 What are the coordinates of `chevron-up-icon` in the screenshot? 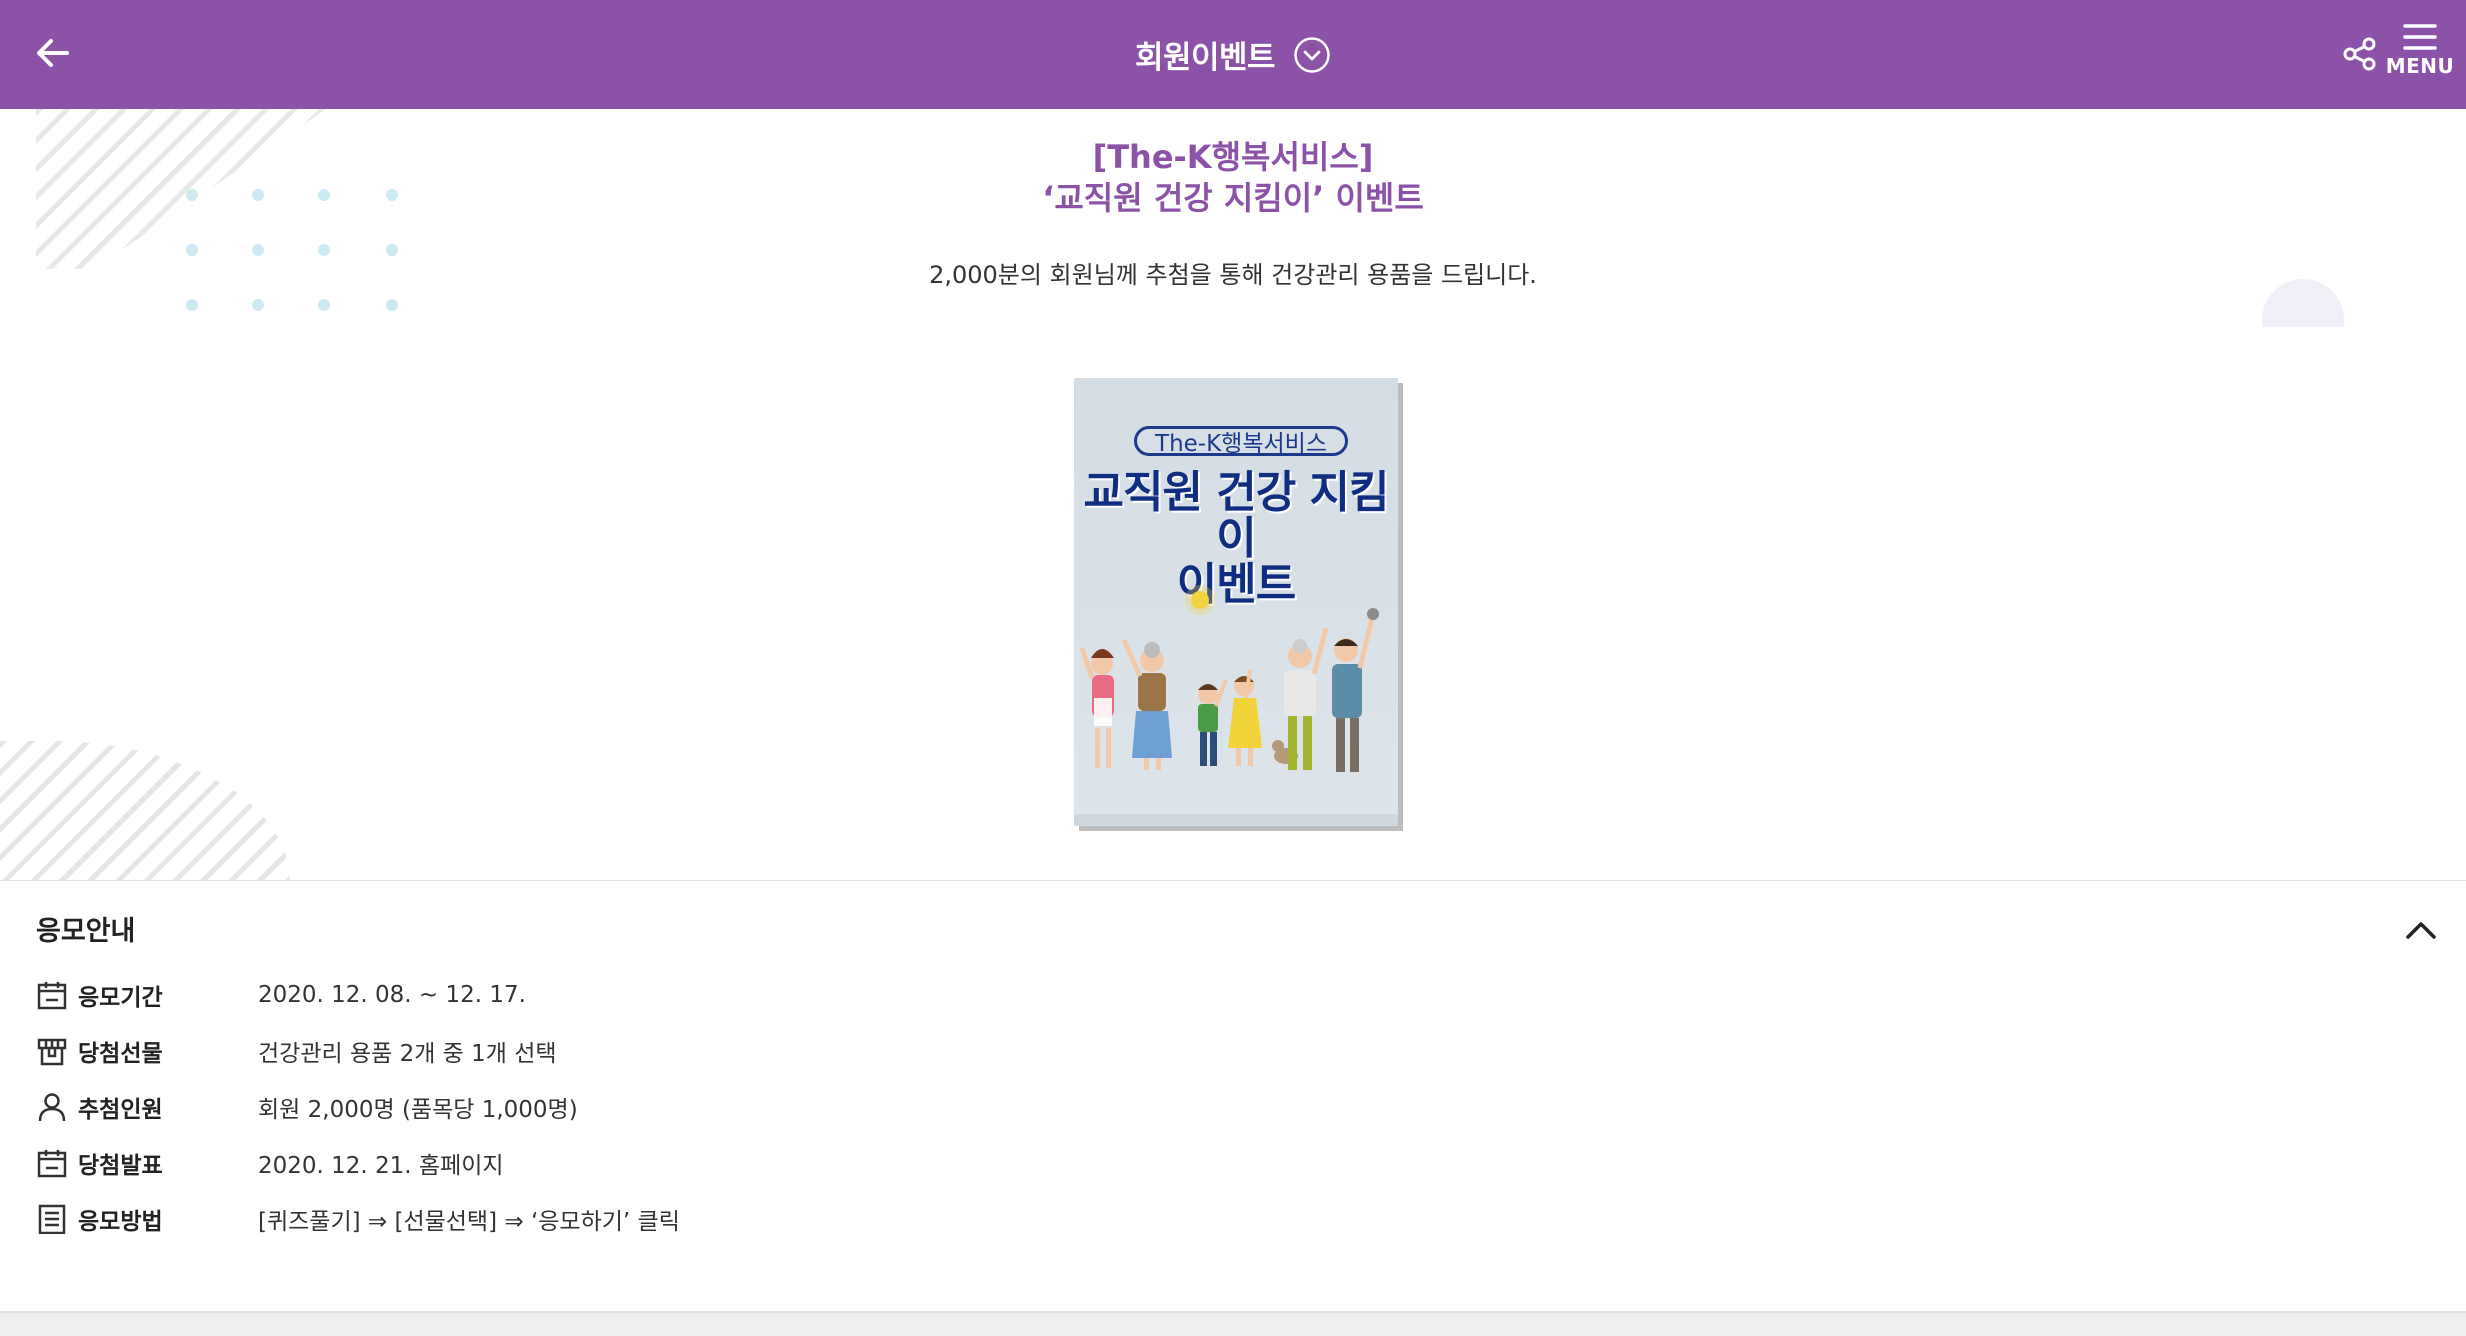 It's located at (2421, 930).